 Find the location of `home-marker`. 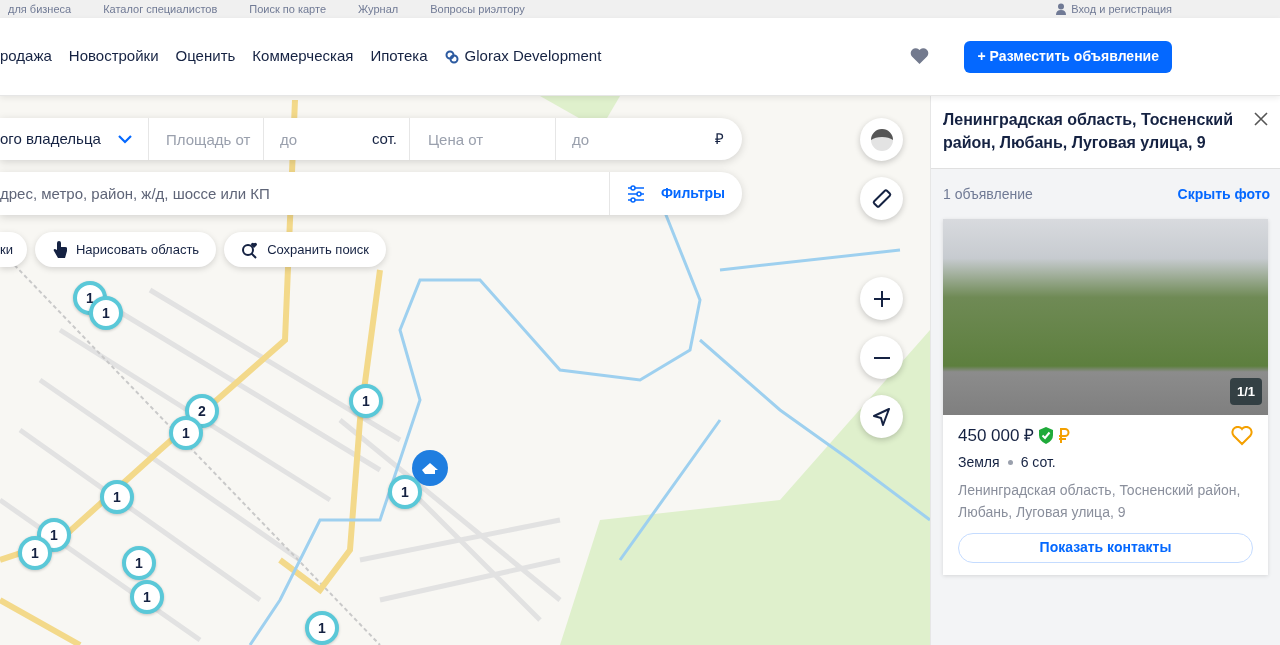

home-marker is located at coordinates (430, 468).